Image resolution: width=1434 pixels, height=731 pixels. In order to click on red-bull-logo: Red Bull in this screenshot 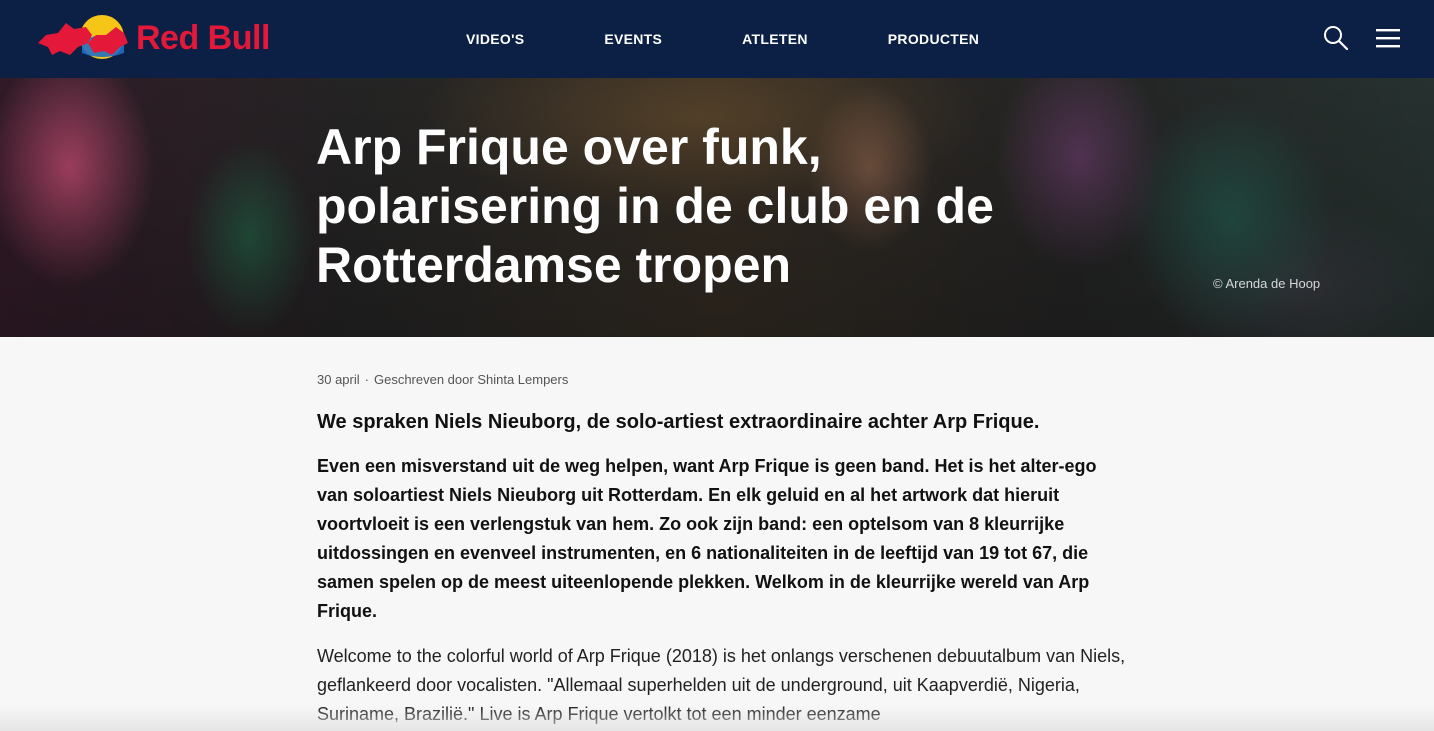, I will do `click(161, 38)`.